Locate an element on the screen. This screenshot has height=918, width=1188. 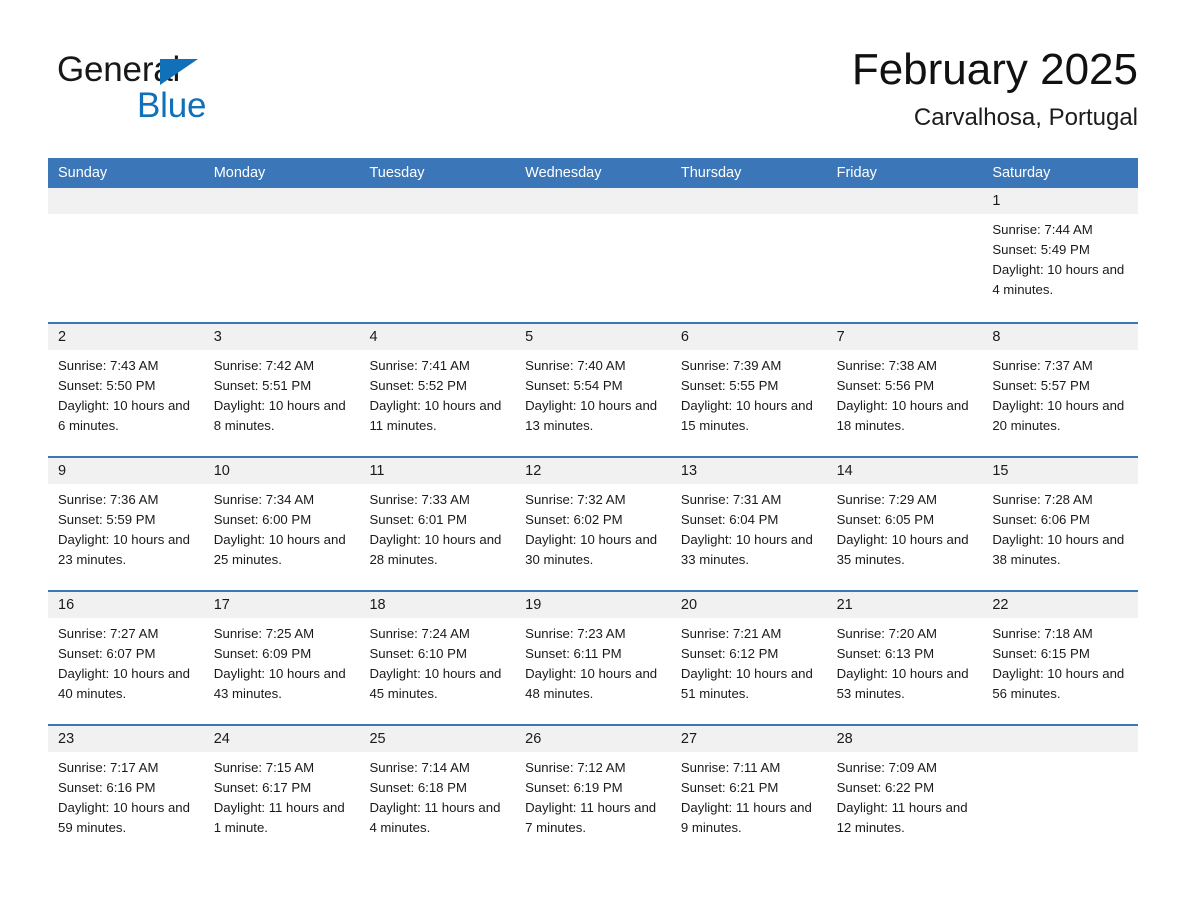
day-number: 21 is located at coordinates (904, 605).